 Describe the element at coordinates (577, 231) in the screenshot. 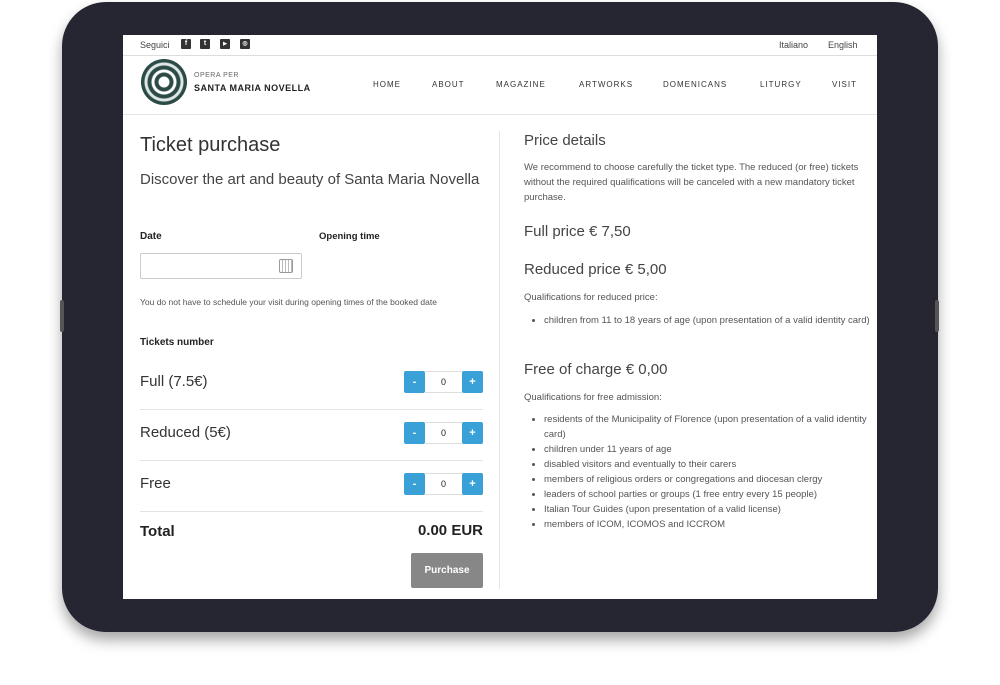

I see `full-price: Full price € 7,50` at that location.